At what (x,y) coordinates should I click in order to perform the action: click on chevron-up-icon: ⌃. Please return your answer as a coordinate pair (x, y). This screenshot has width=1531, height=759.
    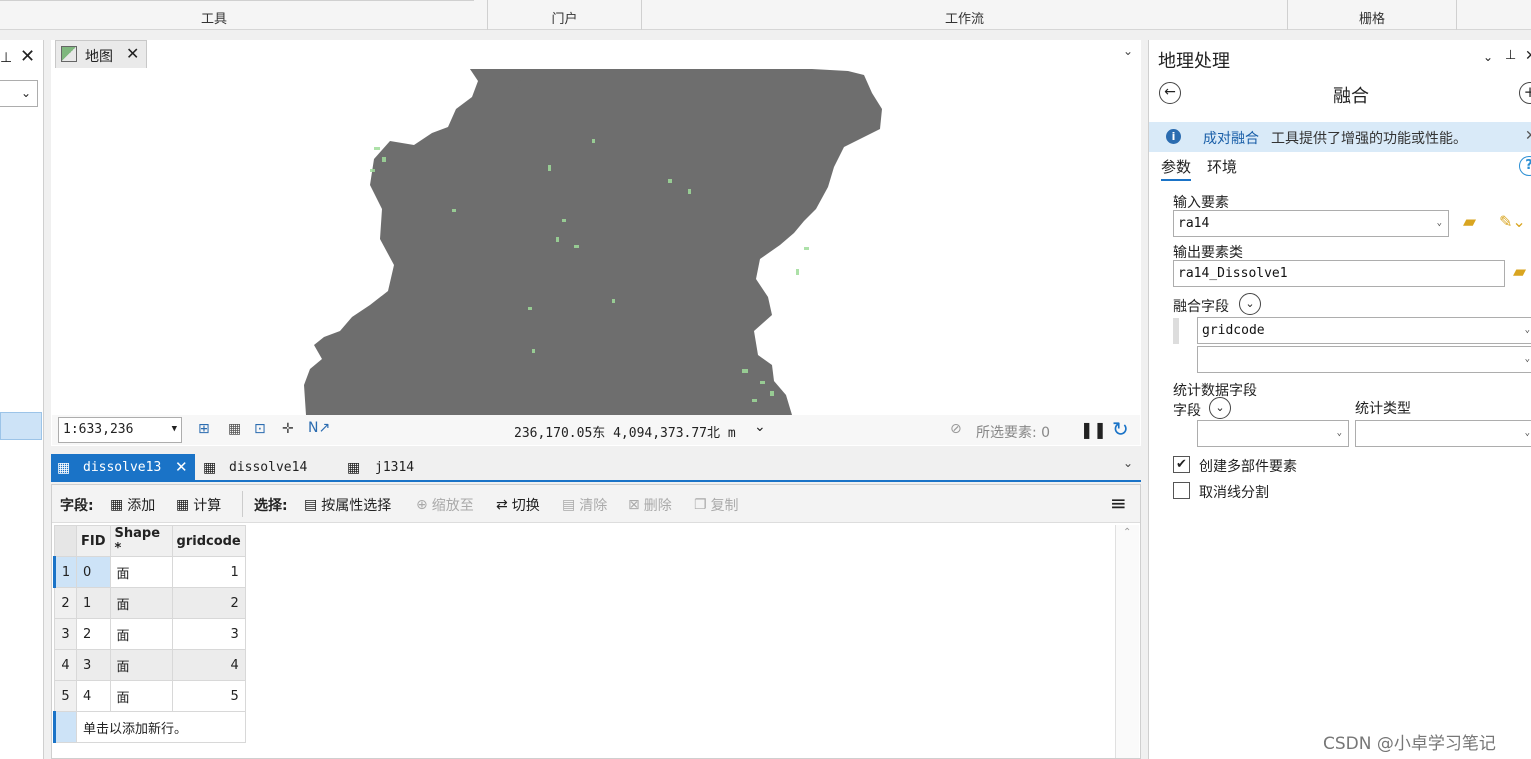
    Looking at the image, I should click on (1127, 532).